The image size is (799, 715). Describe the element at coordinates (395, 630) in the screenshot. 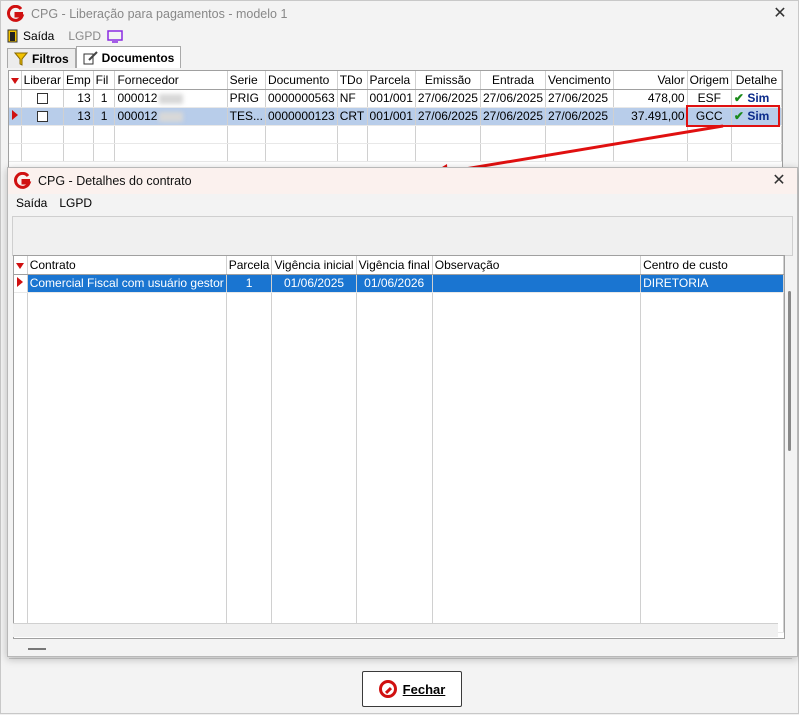

I see `horizontal-scrollbar` at that location.